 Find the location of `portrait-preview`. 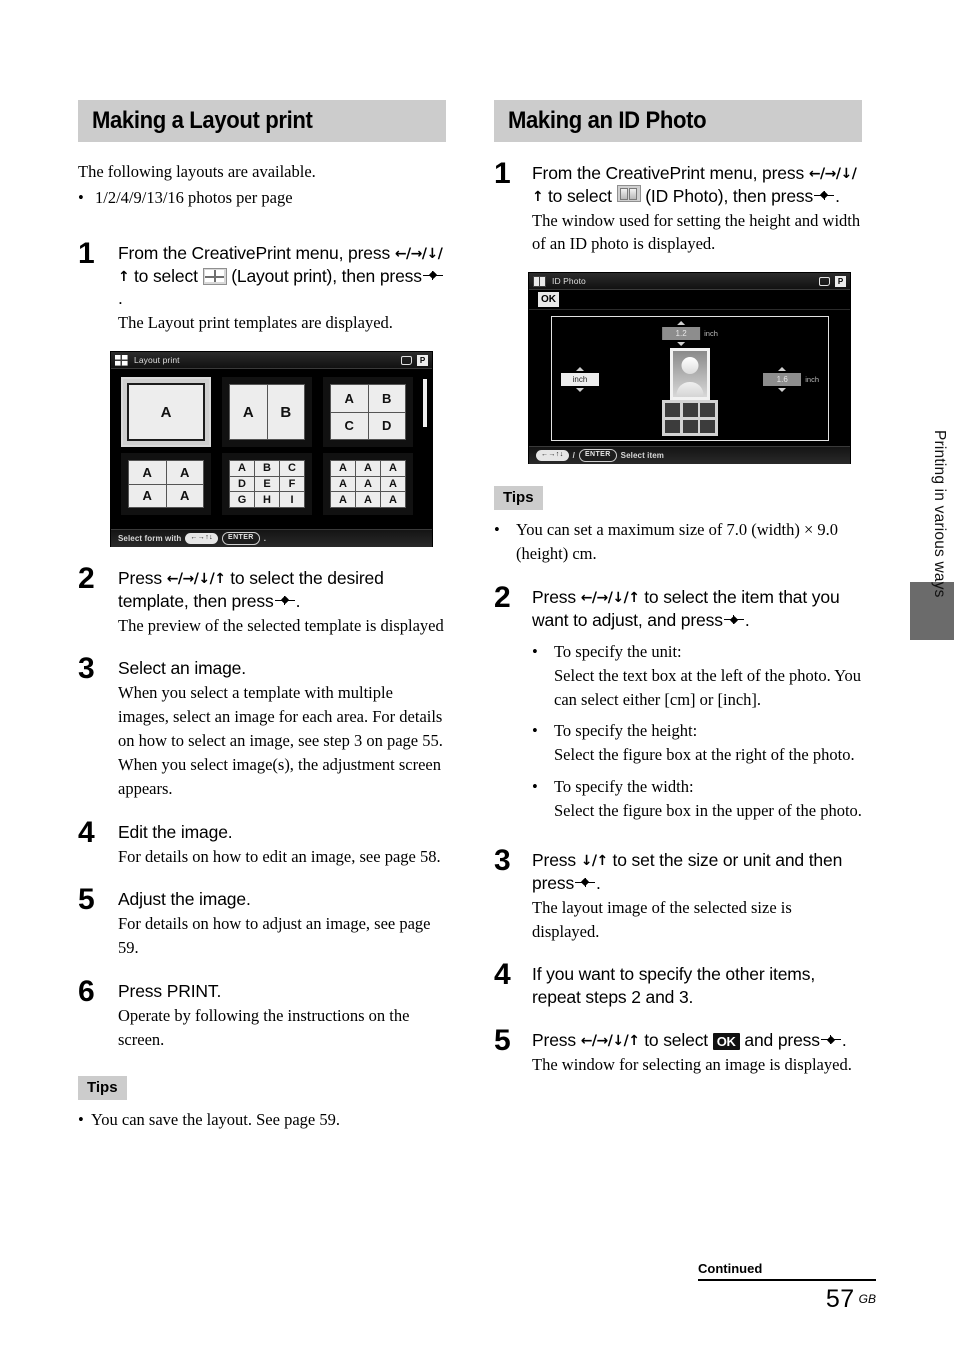

portrait-preview is located at coordinates (690, 374).